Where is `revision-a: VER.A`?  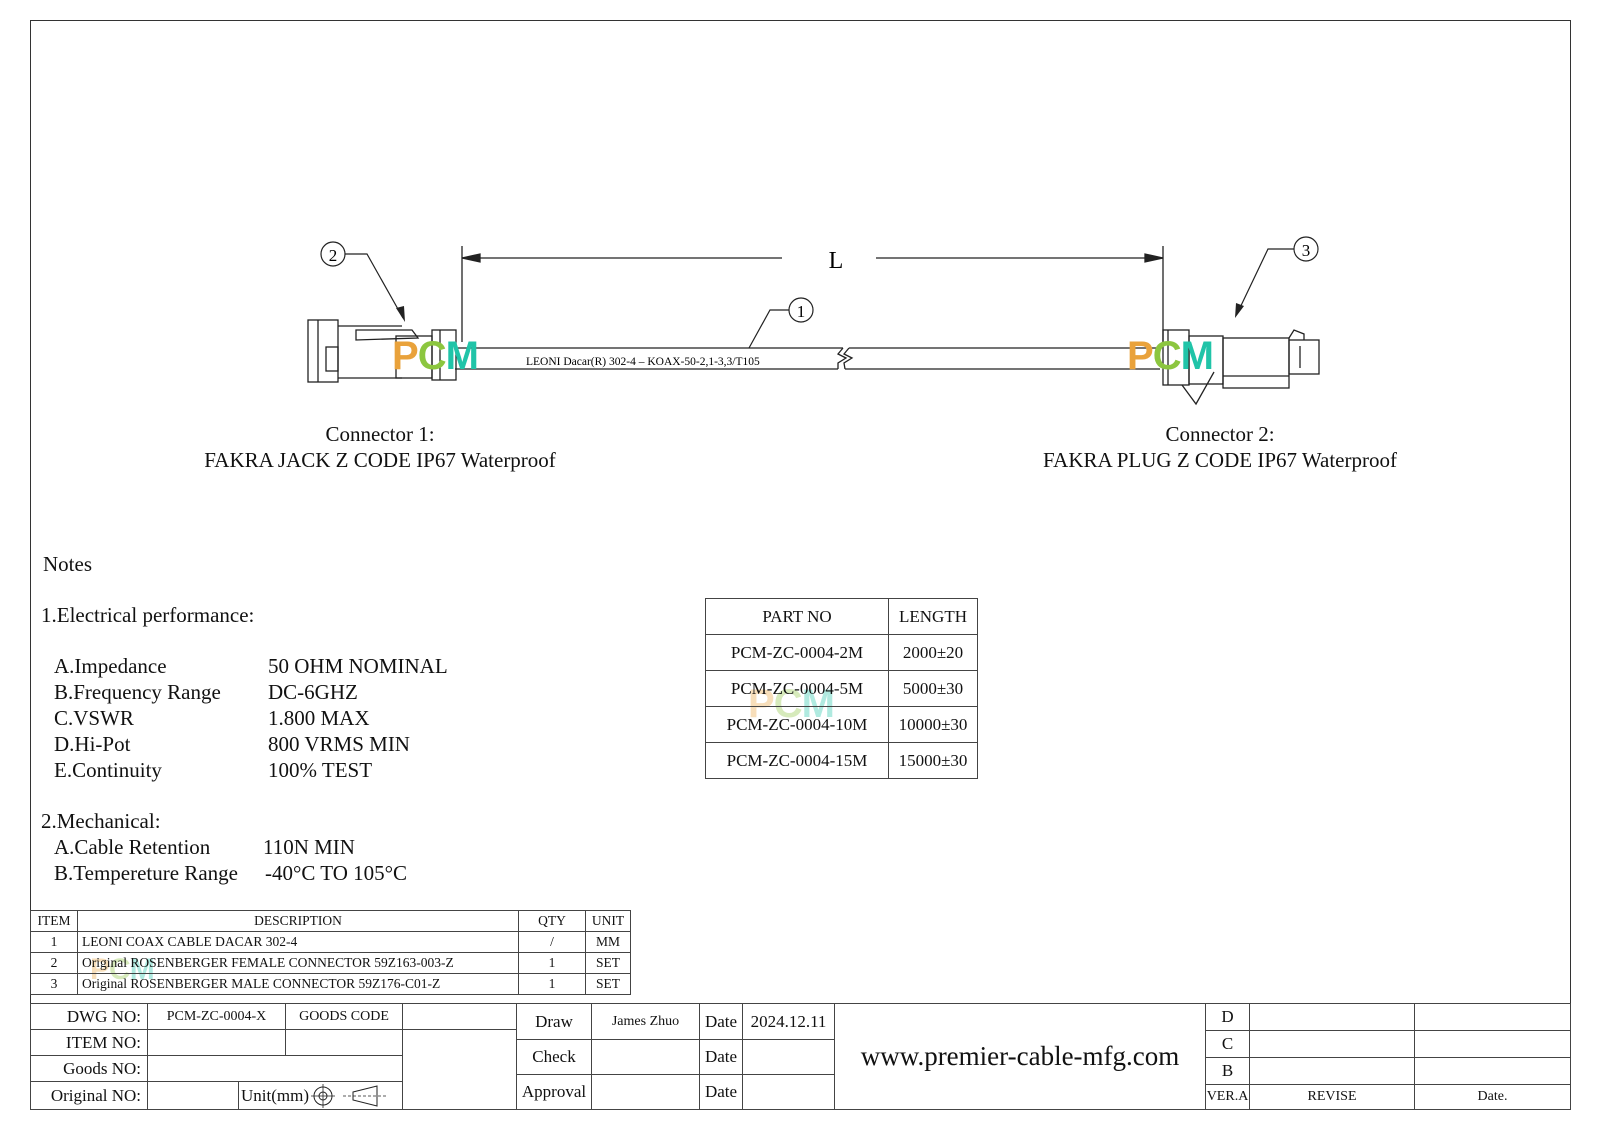
revision-a: VER.A is located at coordinates (1227, 1097).